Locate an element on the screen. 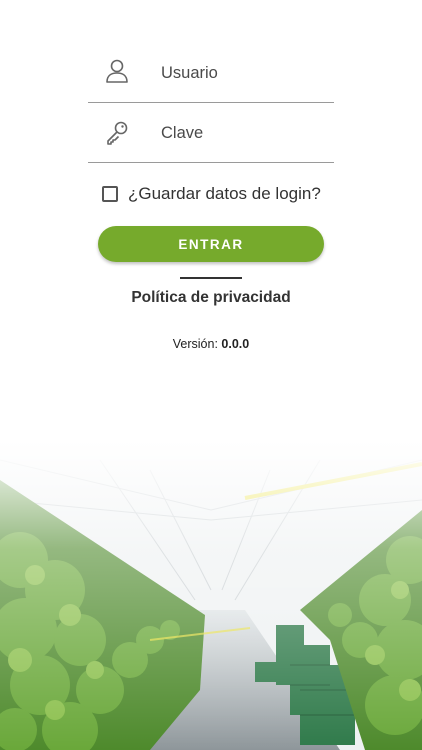 This screenshot has height=750, width=422. app-version: Versión: 0.0.0 is located at coordinates (211, 344).